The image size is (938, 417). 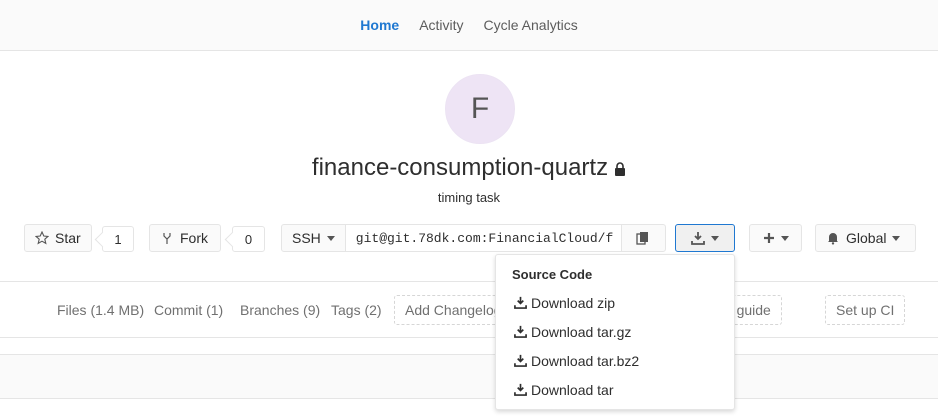 What do you see at coordinates (100, 310) in the screenshot?
I see `files-link: Files (1.4 MB)` at bounding box center [100, 310].